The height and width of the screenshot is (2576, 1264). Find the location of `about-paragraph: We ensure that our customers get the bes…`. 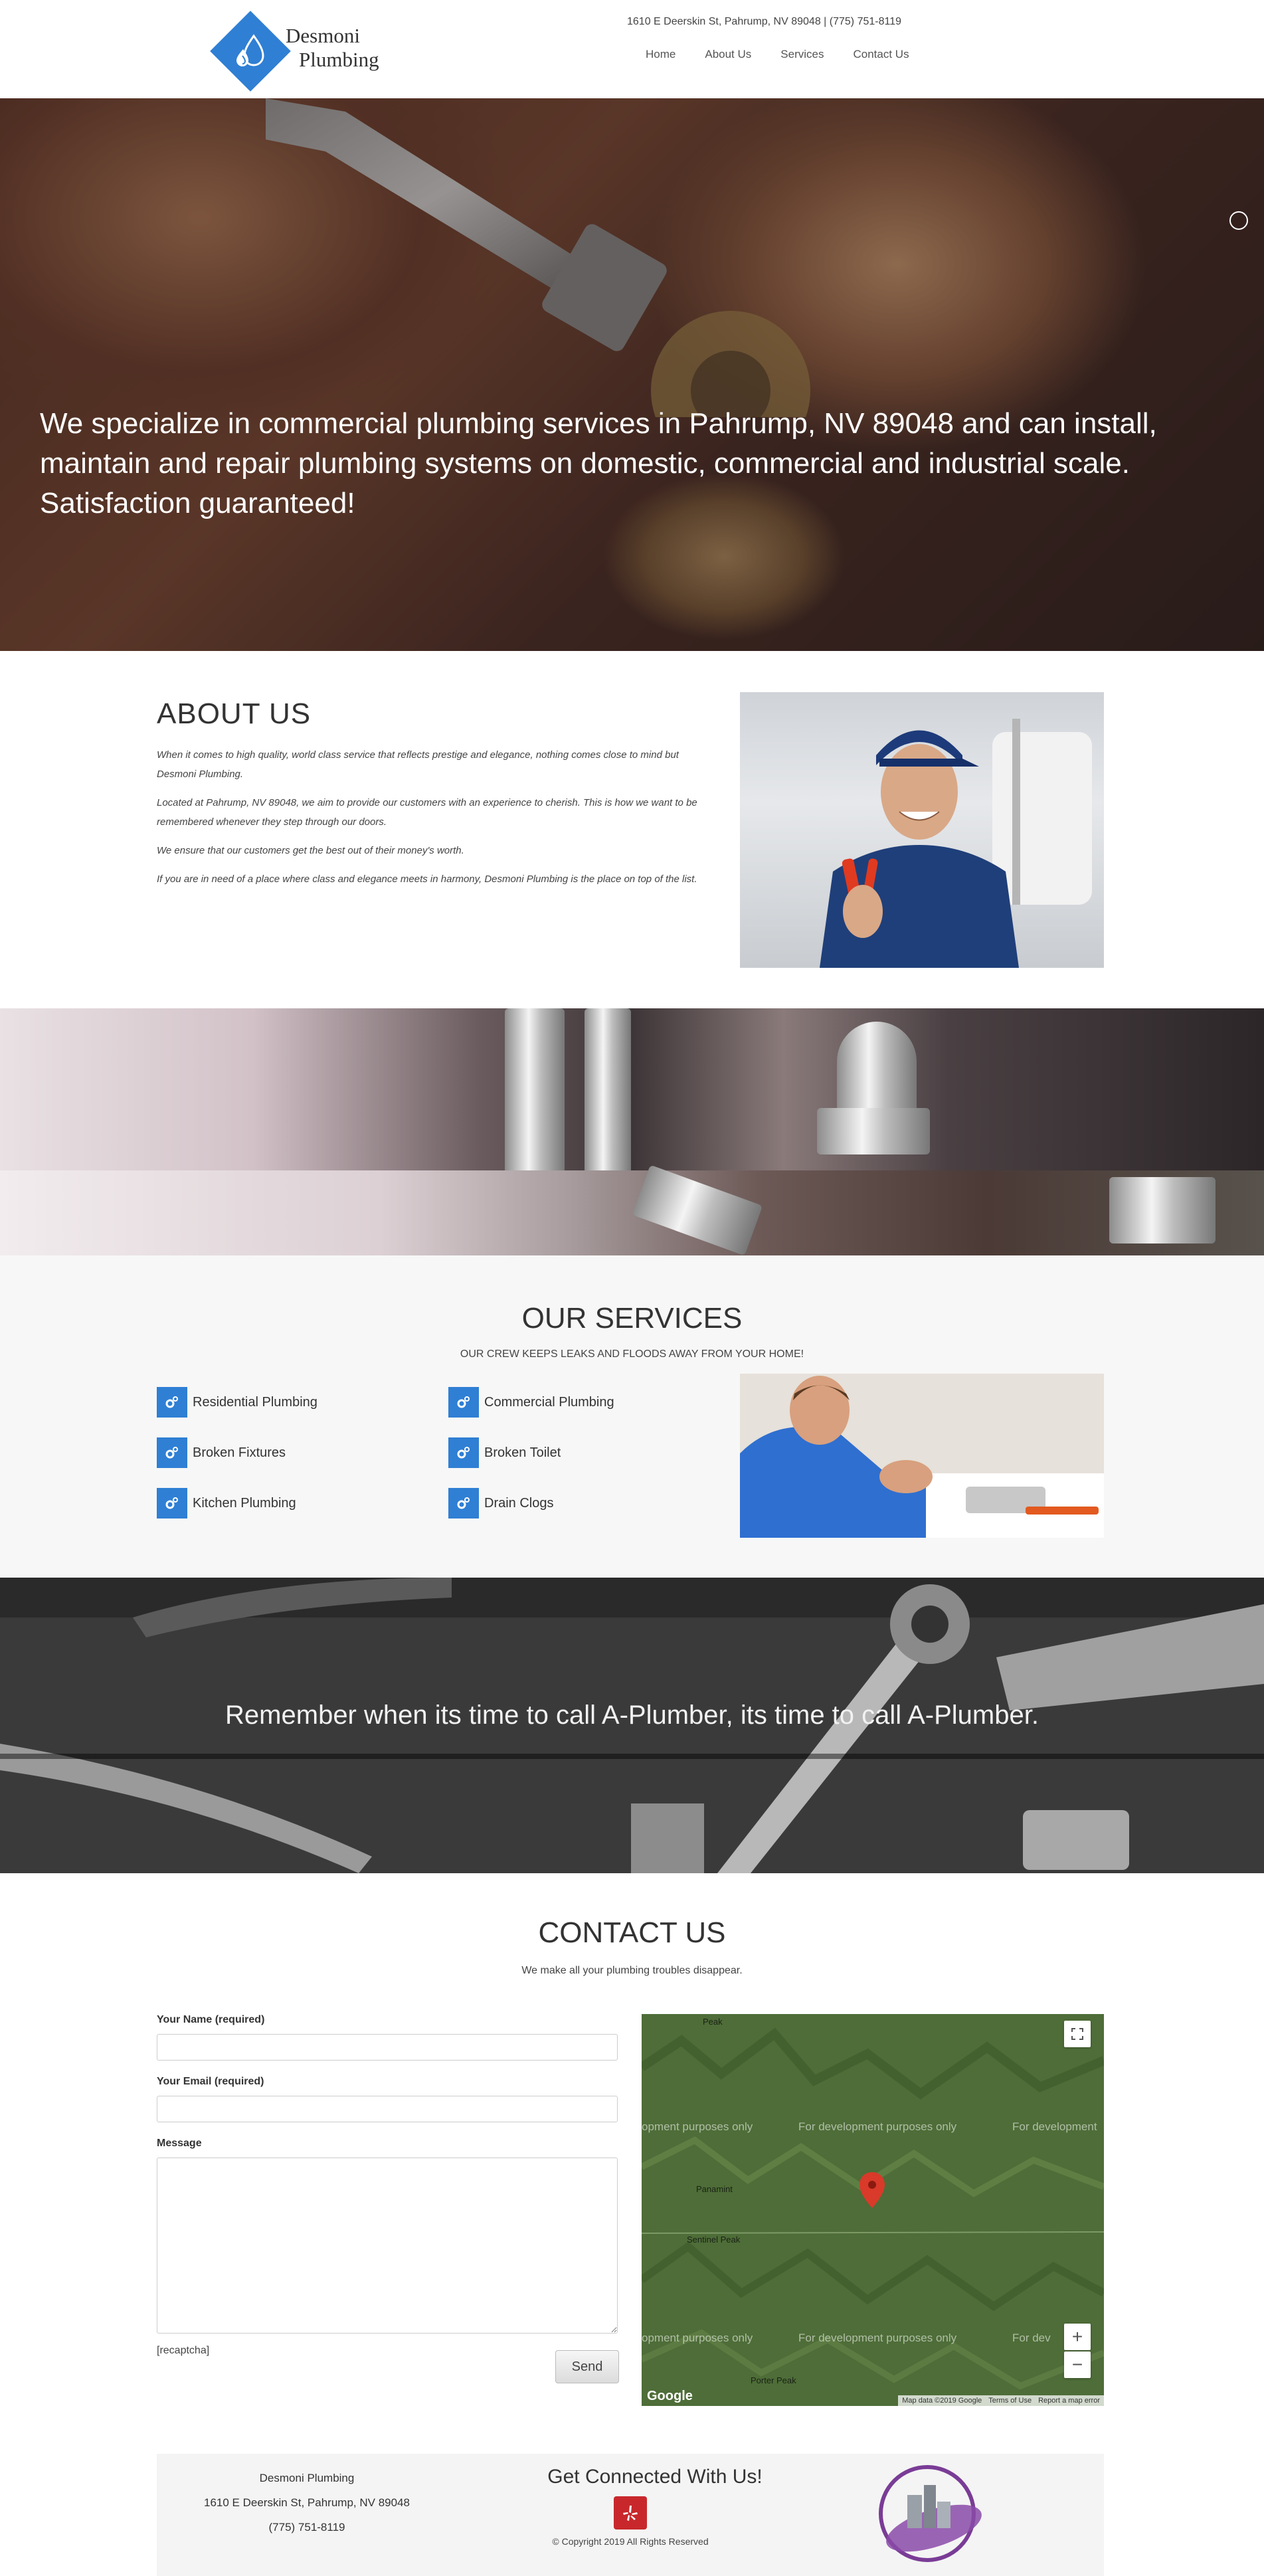

about-paragraph: We ensure that our customers get the bes… is located at coordinates (310, 850).